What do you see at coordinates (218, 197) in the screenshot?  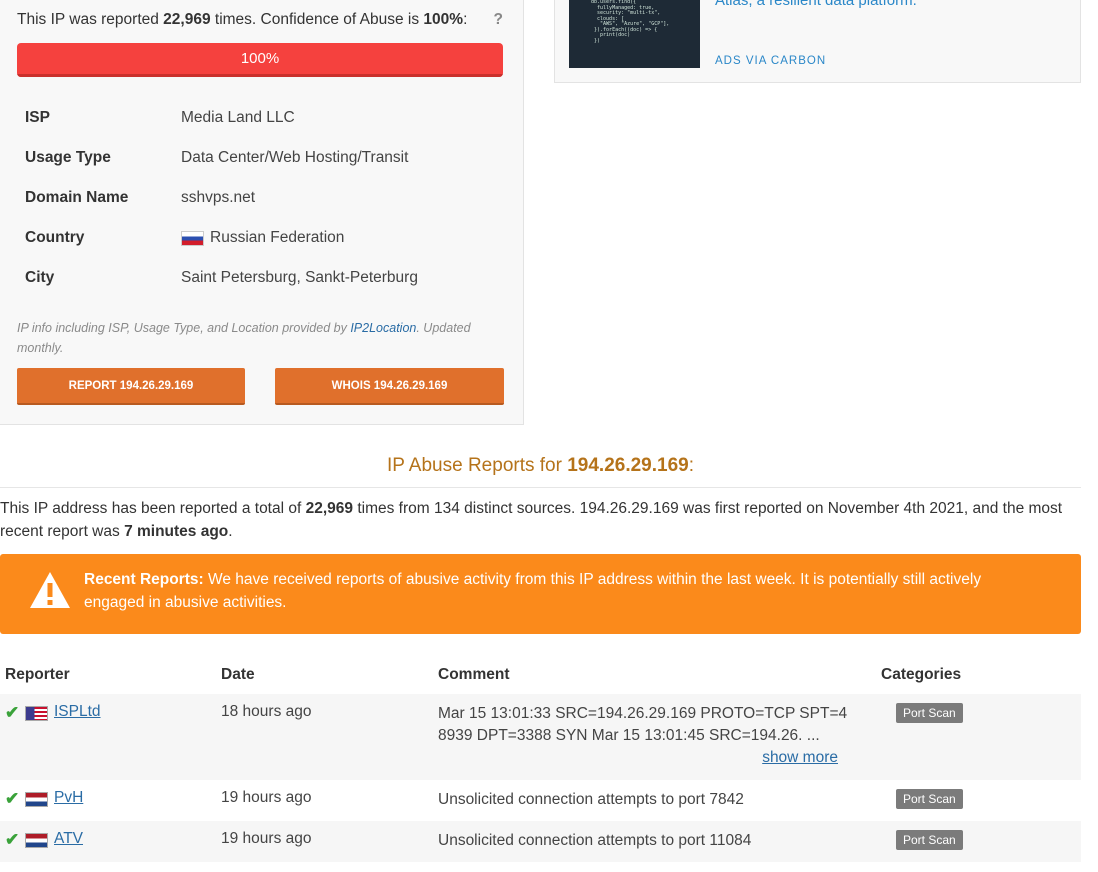 I see `info-value: sshvps.net` at bounding box center [218, 197].